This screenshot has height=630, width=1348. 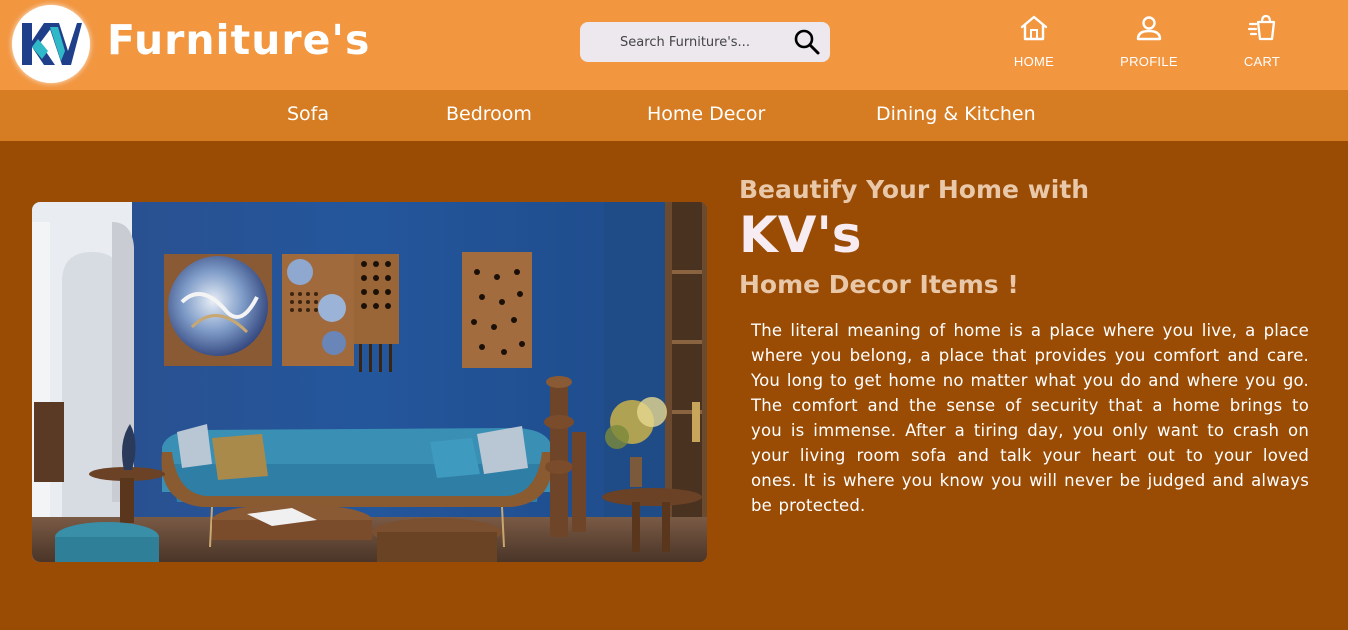 I want to click on nav-home: HOME, so click(x=1034, y=41).